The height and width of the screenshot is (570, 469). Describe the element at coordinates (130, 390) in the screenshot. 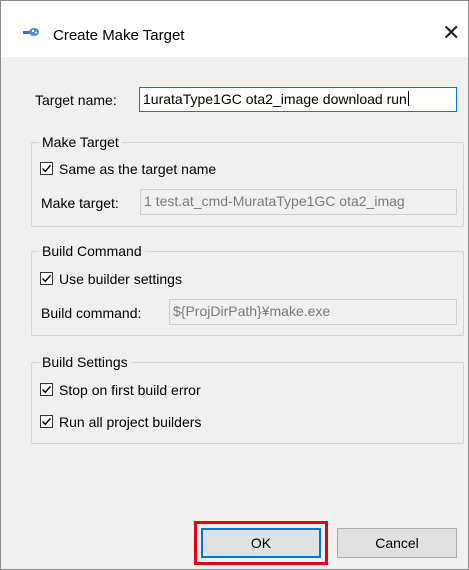

I see `stop-on-first-error-label: Stop on first build error` at that location.